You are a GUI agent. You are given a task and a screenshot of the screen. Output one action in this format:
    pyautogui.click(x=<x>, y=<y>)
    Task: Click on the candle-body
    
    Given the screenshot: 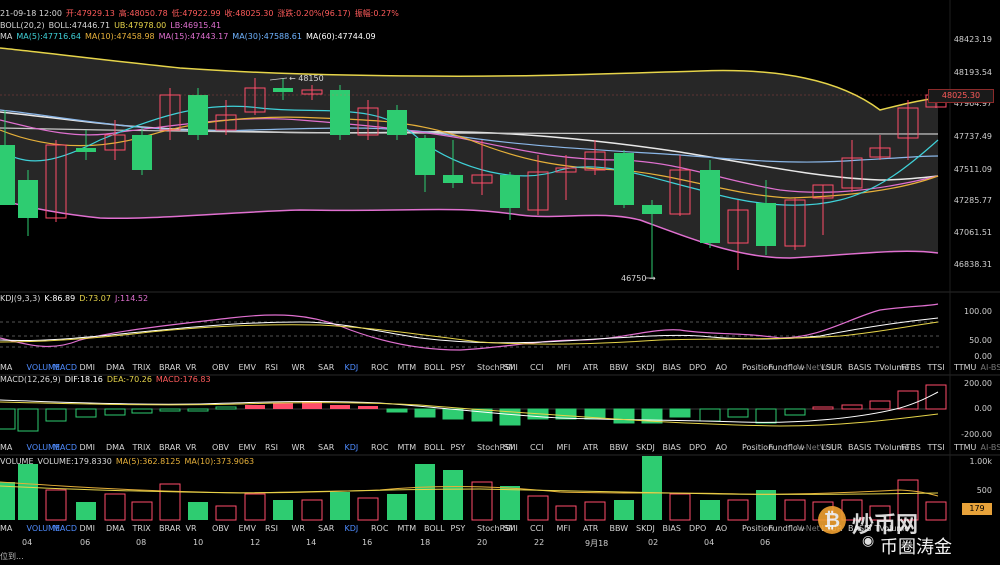 What is the action you would take?
    pyautogui.click(x=86, y=150)
    